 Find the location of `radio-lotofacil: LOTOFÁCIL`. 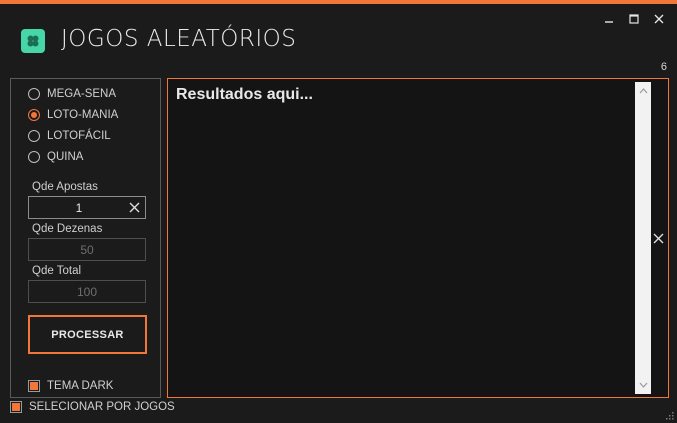

radio-lotofacil: LOTOFÁCIL is located at coordinates (69, 136).